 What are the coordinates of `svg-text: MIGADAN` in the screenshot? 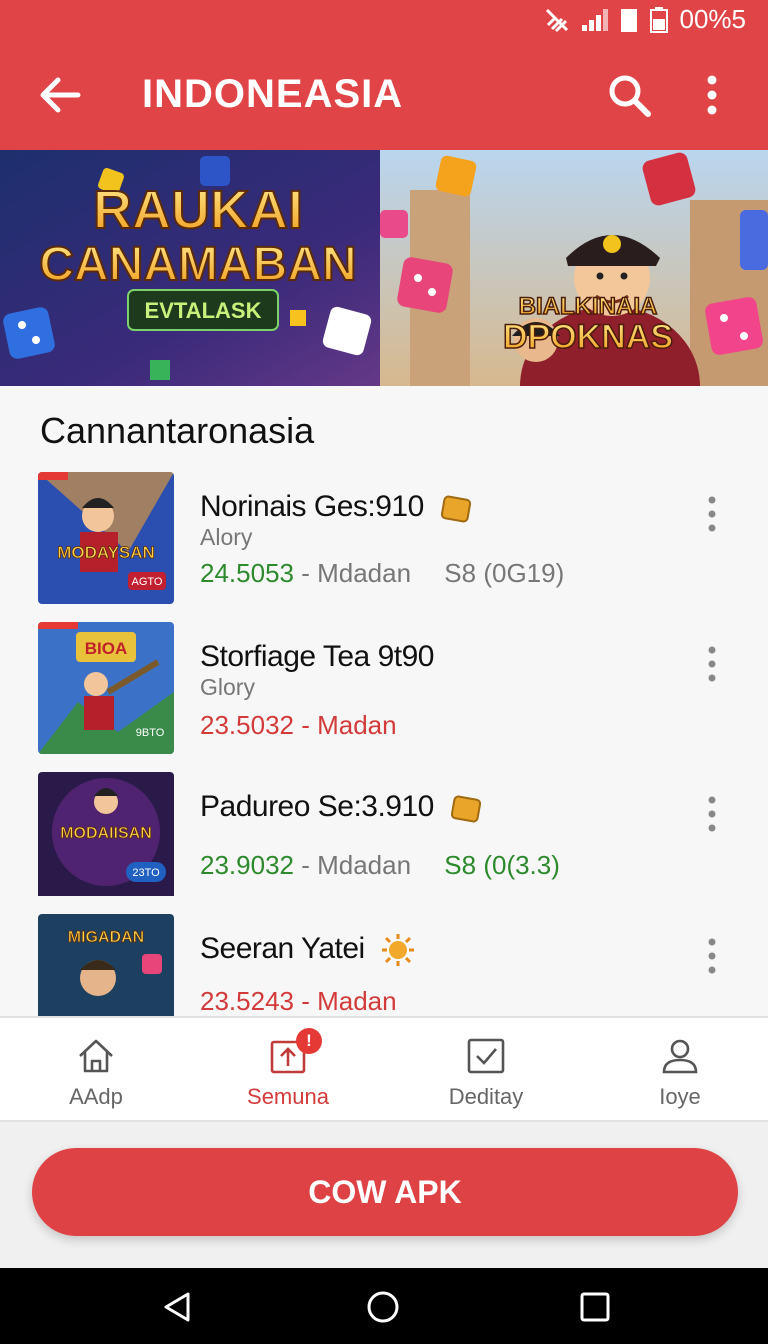 It's located at (106, 937).